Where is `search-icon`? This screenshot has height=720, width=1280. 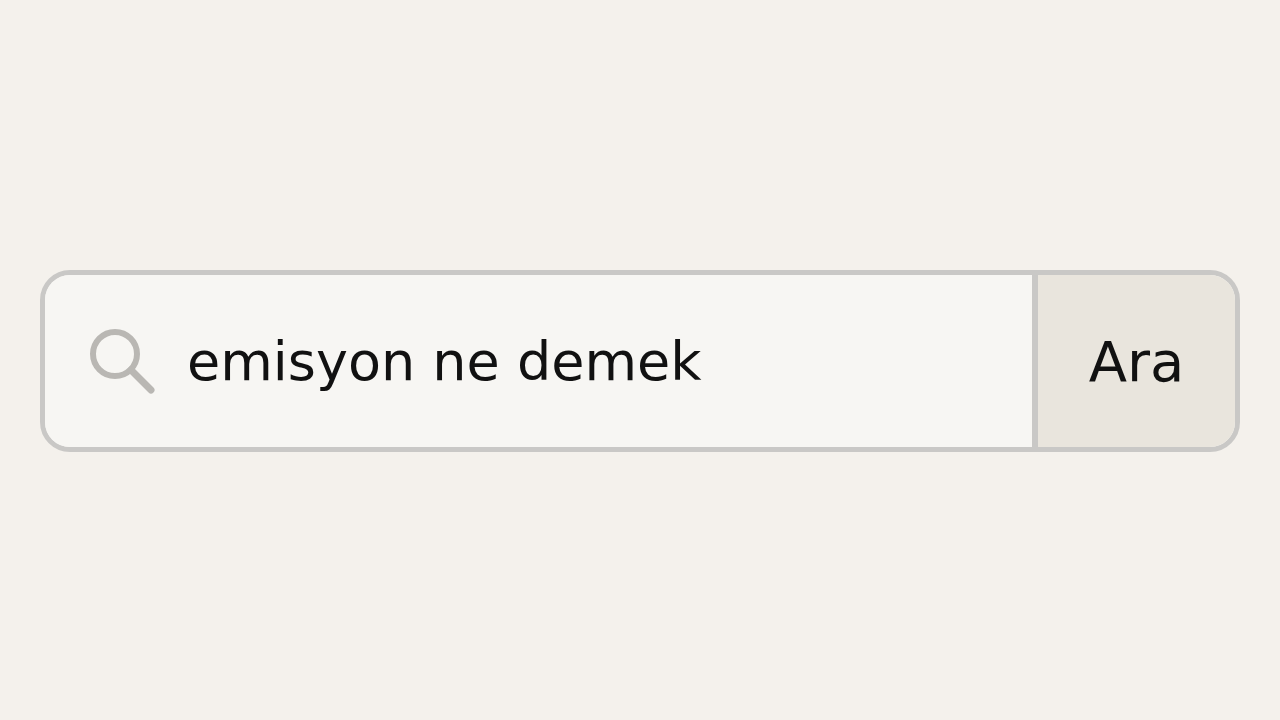
search-icon is located at coordinates (122, 361).